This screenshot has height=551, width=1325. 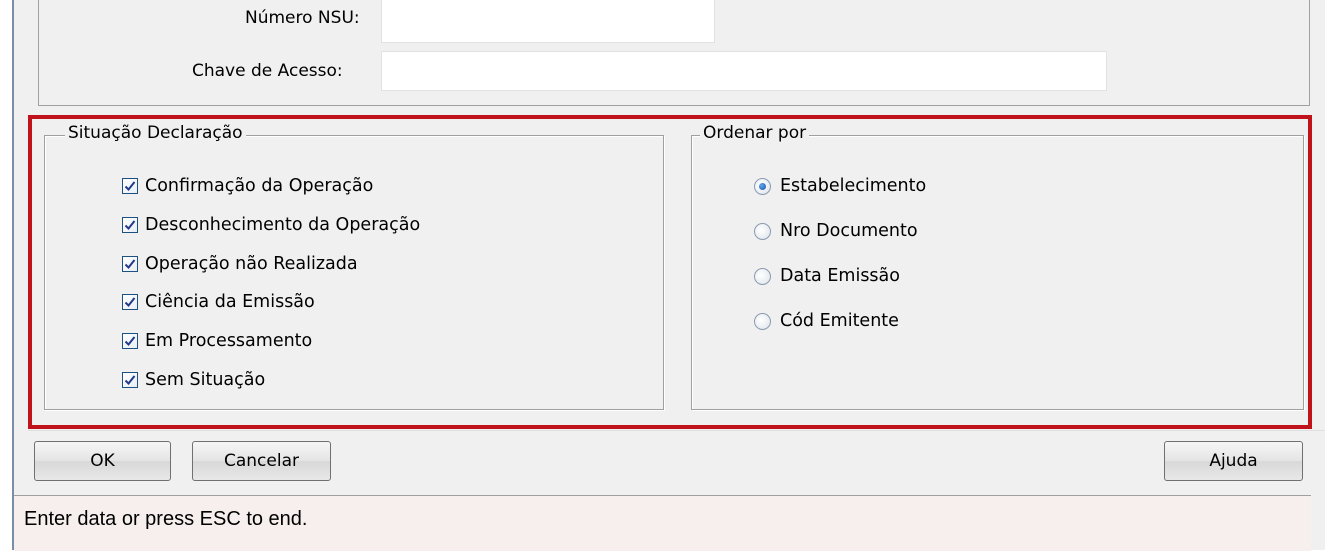 What do you see at coordinates (229, 341) in the screenshot?
I see `checkbox-label: Em Processamento` at bounding box center [229, 341].